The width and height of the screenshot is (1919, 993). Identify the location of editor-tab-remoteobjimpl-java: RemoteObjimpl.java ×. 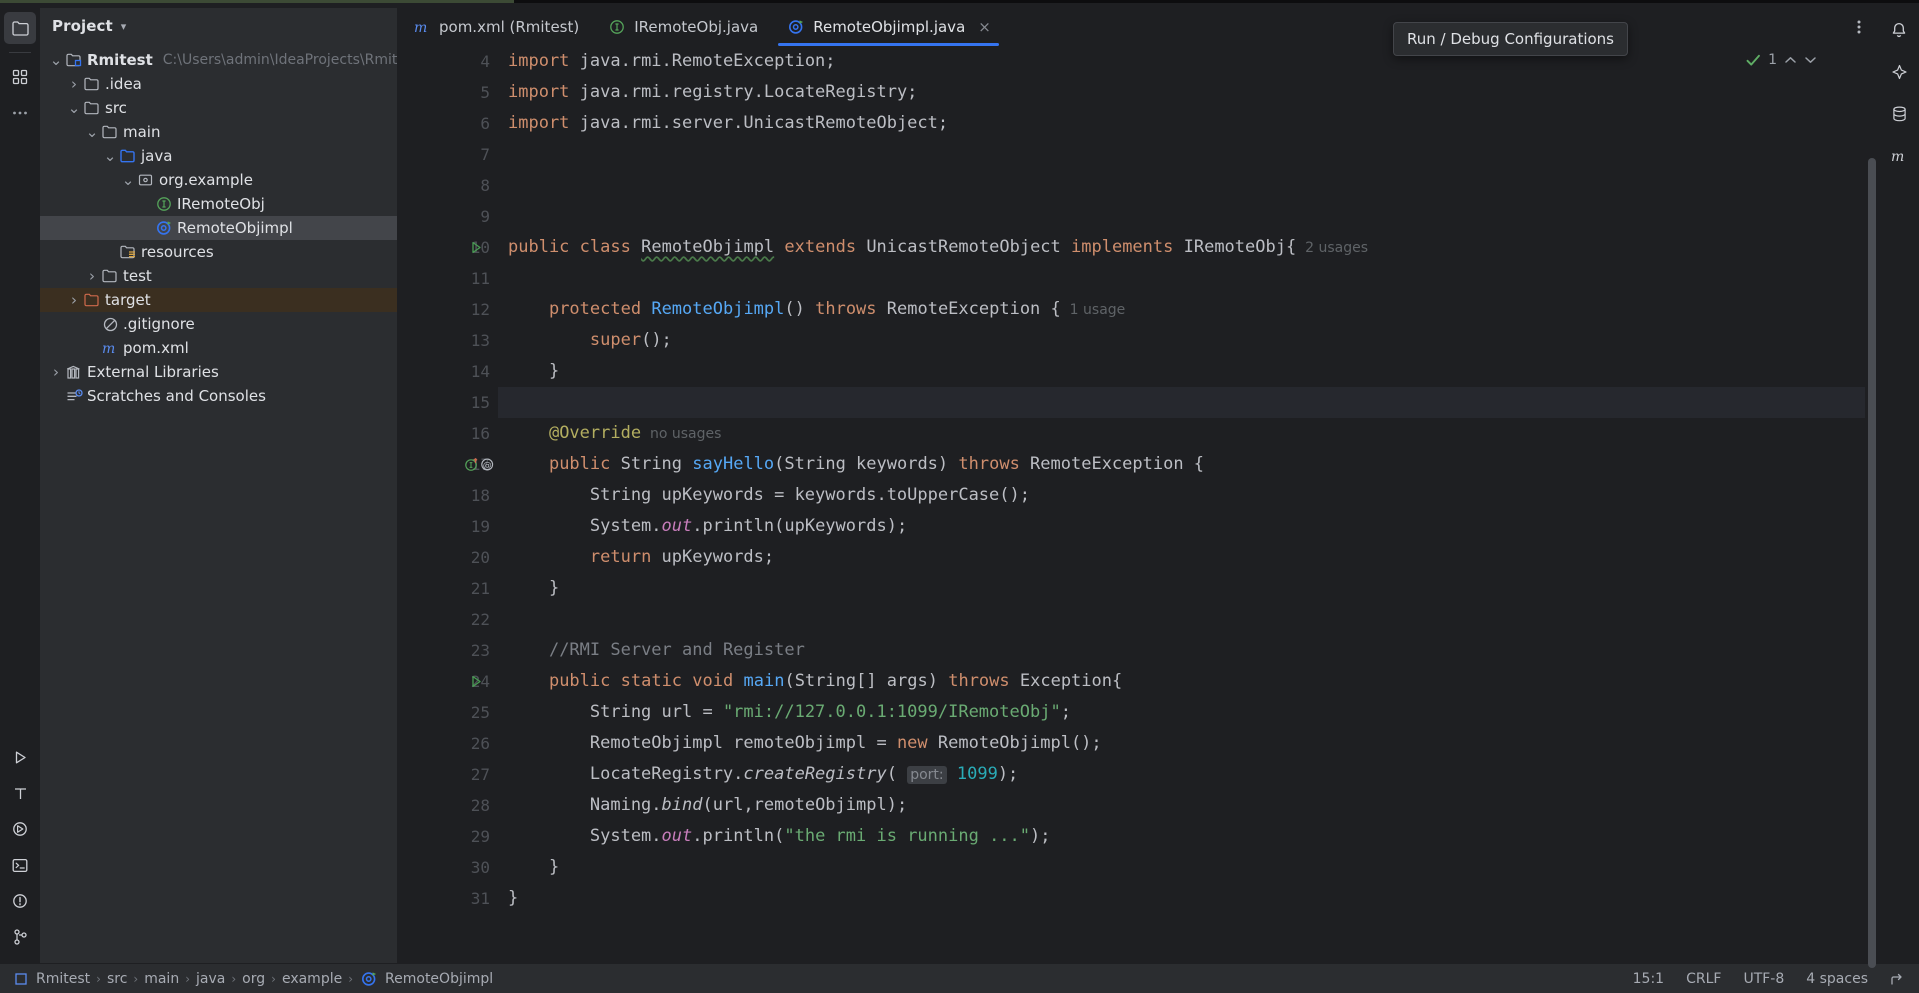
(888, 27).